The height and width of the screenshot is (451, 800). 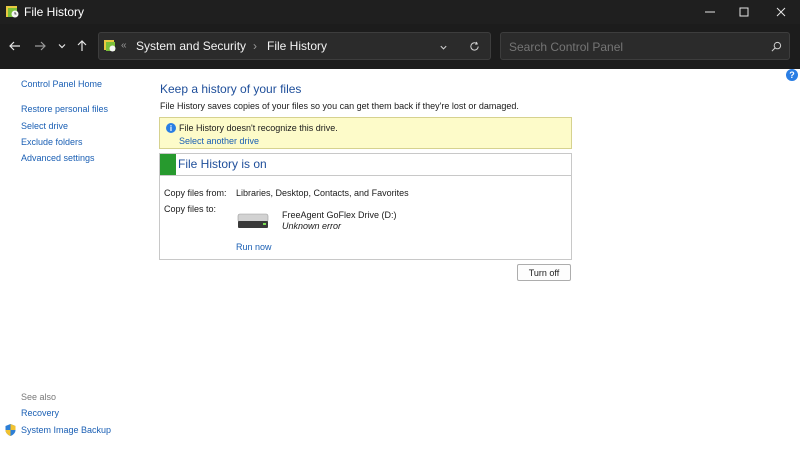 I want to click on sidebar-item-exclude-folders: Exclude folders, so click(x=52, y=142).